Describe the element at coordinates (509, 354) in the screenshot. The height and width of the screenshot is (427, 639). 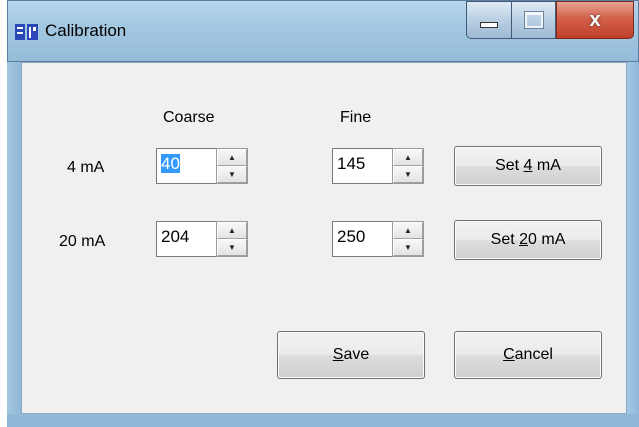
I see `cancel-label-mnemonic: C` at that location.